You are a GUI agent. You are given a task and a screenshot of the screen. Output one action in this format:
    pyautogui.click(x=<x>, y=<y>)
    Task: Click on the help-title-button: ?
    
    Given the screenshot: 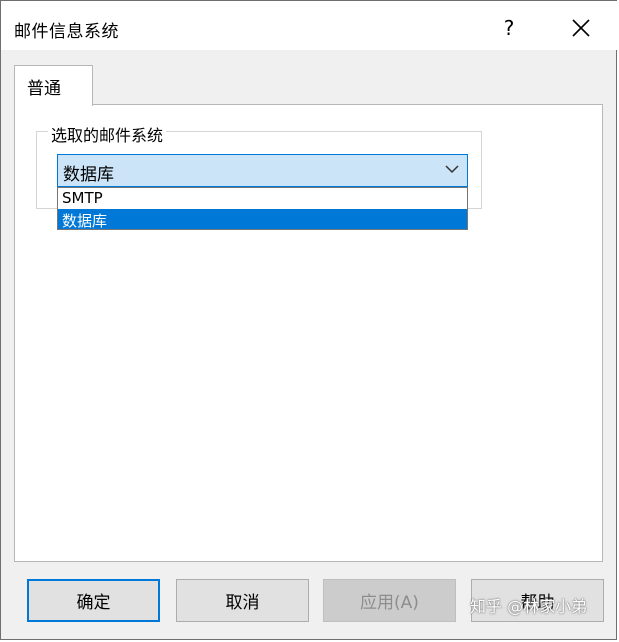 What is the action you would take?
    pyautogui.click(x=509, y=27)
    